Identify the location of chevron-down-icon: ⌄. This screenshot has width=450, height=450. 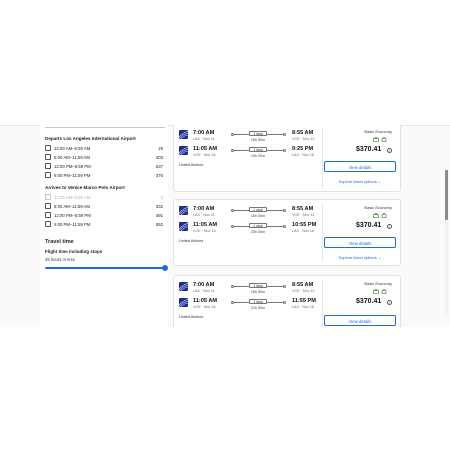
(379, 257).